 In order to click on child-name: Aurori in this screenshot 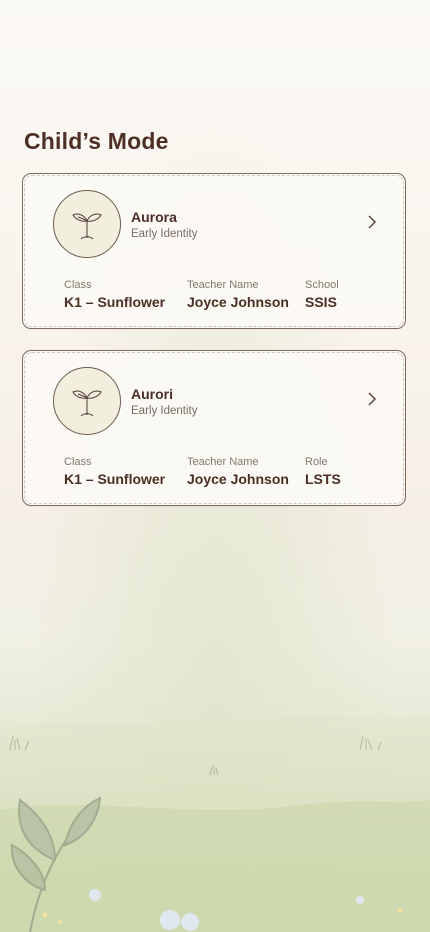, I will do `click(152, 394)`.